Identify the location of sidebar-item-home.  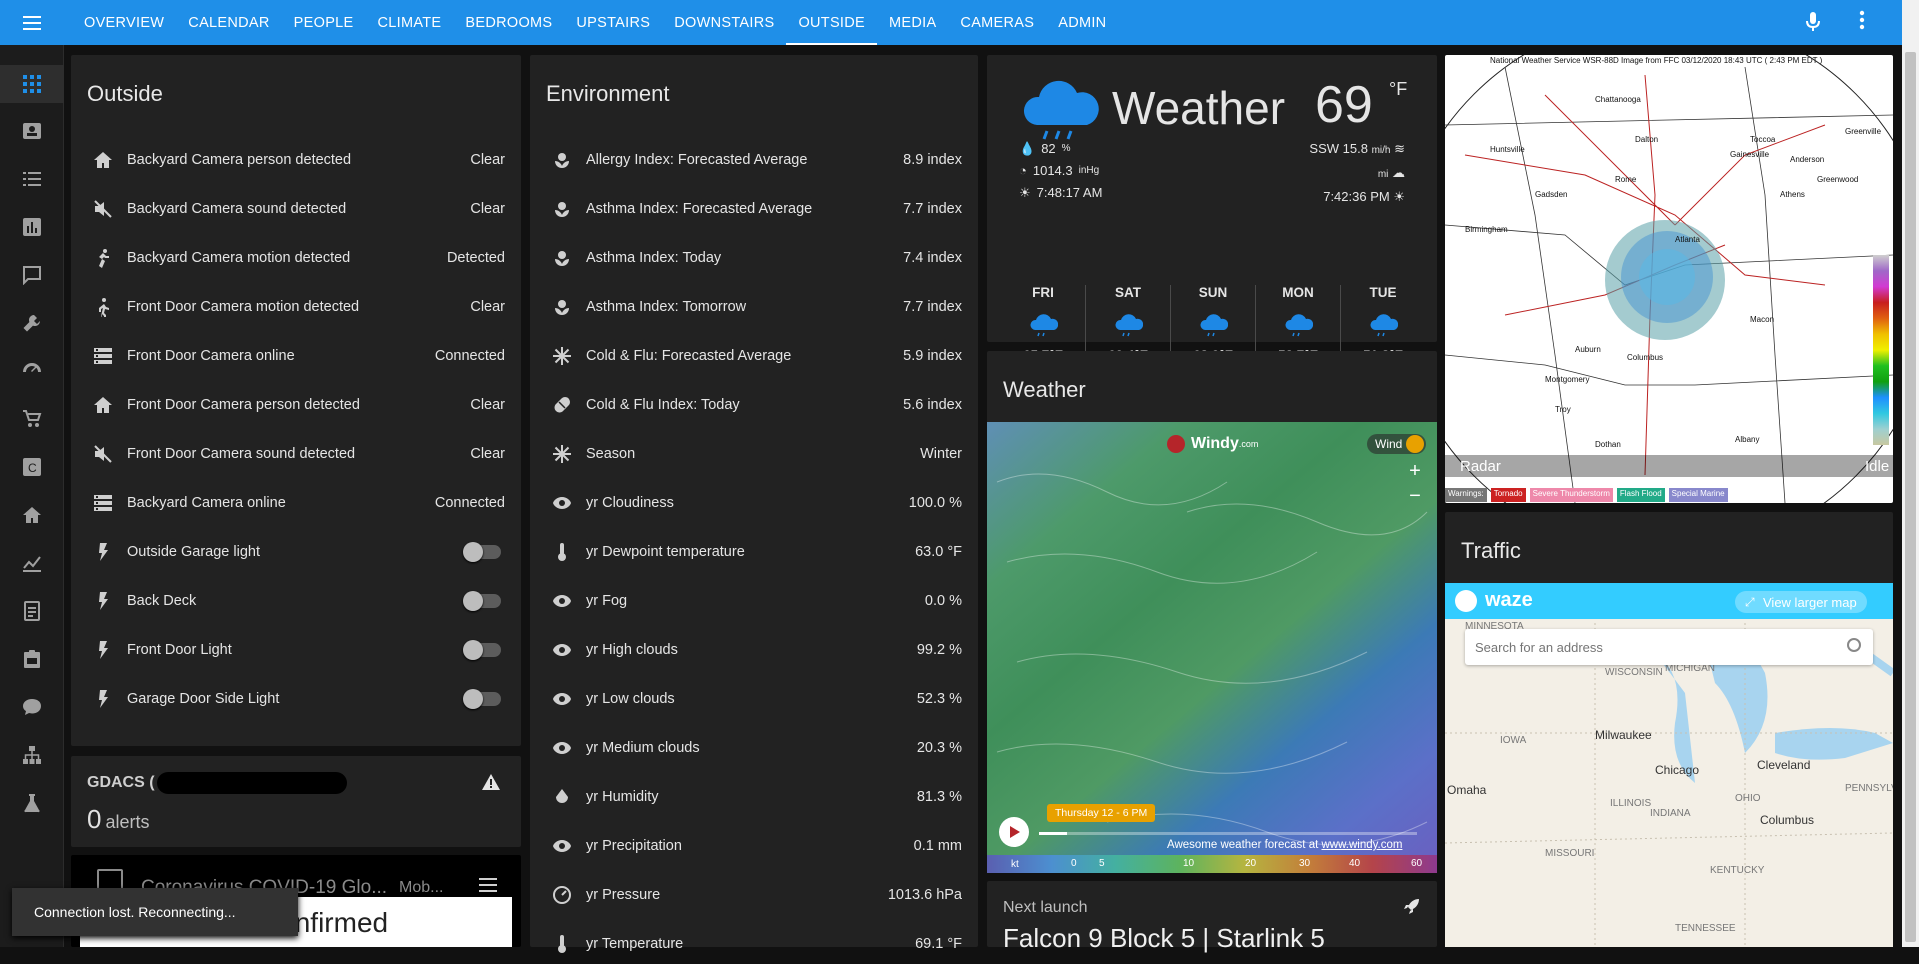
(32, 515).